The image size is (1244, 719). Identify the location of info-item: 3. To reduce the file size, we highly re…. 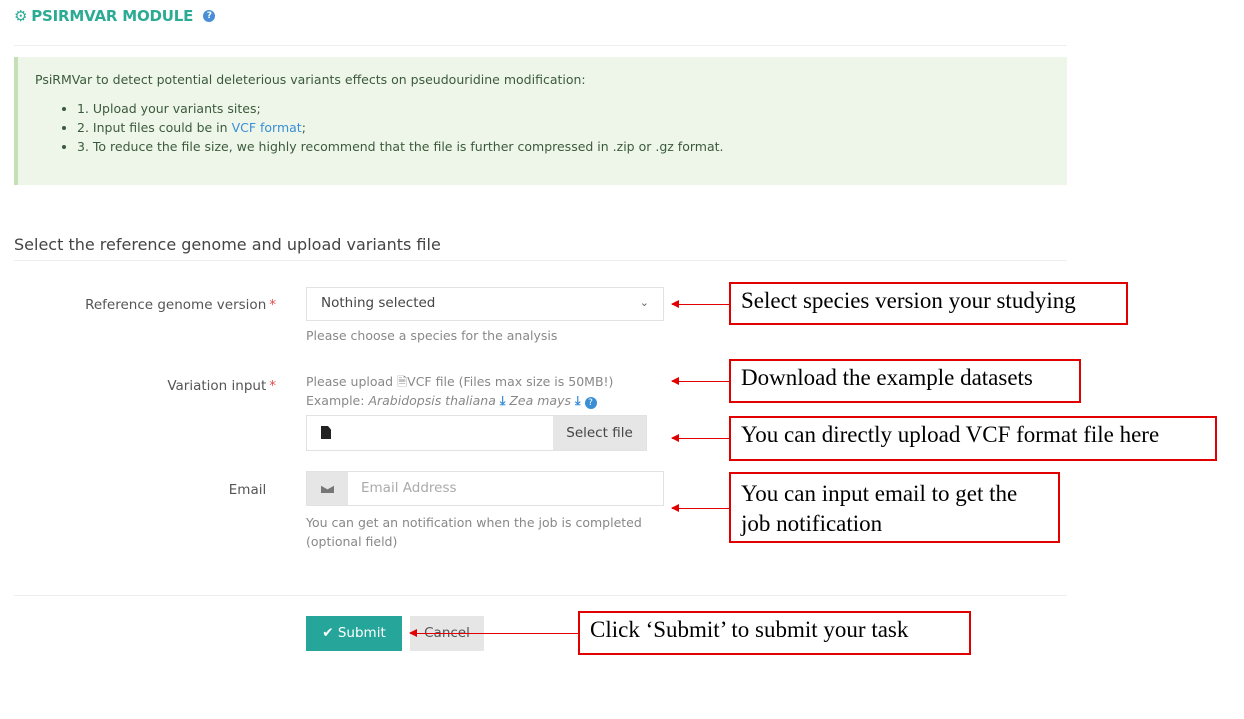
(563, 146).